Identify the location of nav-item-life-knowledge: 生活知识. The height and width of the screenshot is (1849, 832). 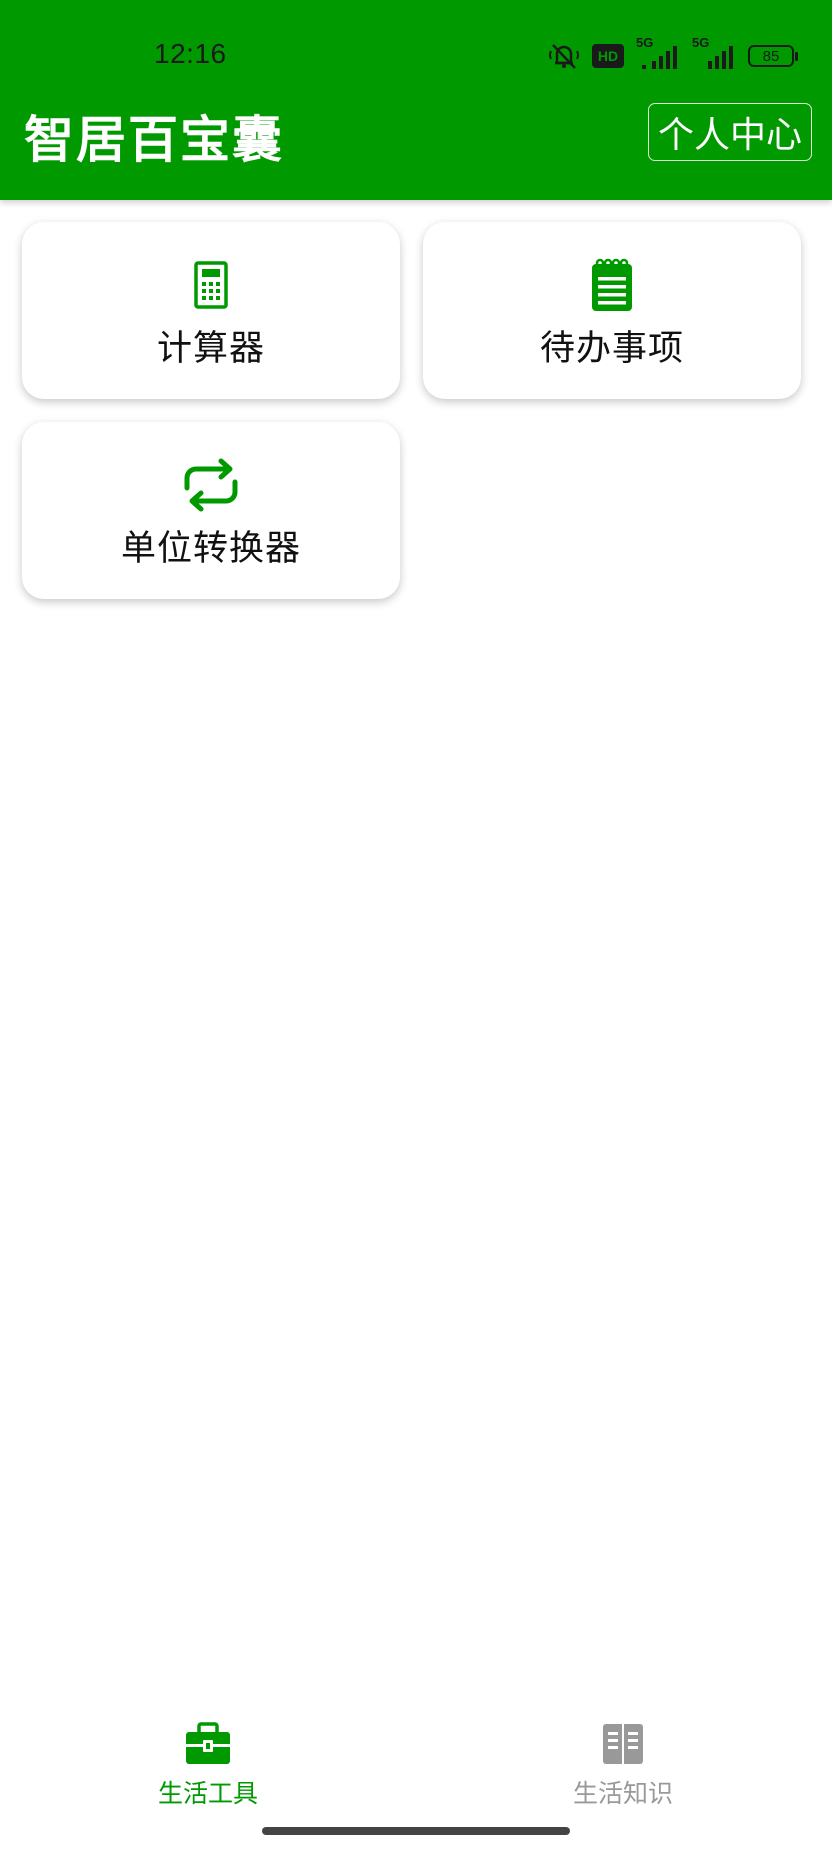
(623, 1766).